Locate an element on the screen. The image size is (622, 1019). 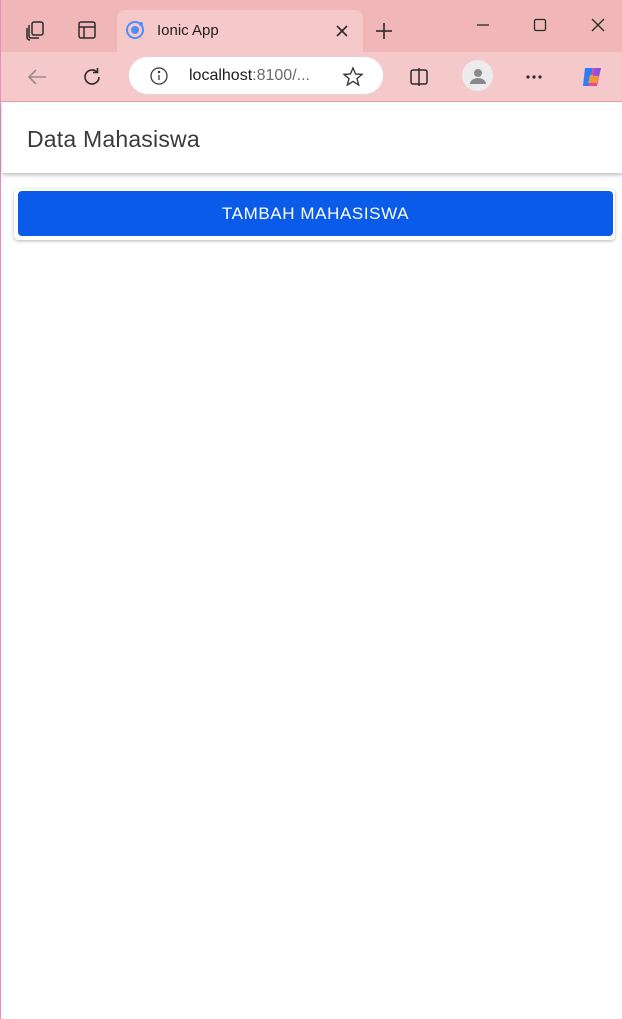
minimize-icon is located at coordinates (483, 25).